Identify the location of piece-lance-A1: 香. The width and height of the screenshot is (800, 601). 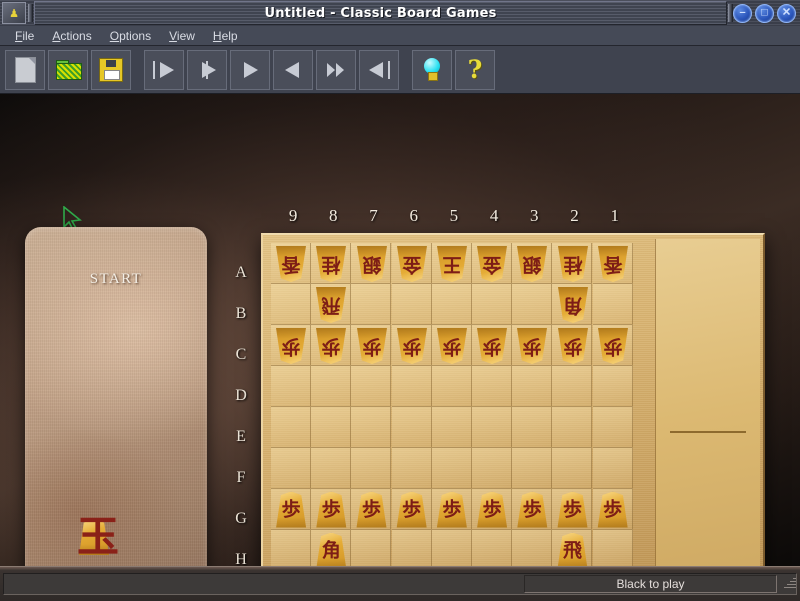
(613, 264).